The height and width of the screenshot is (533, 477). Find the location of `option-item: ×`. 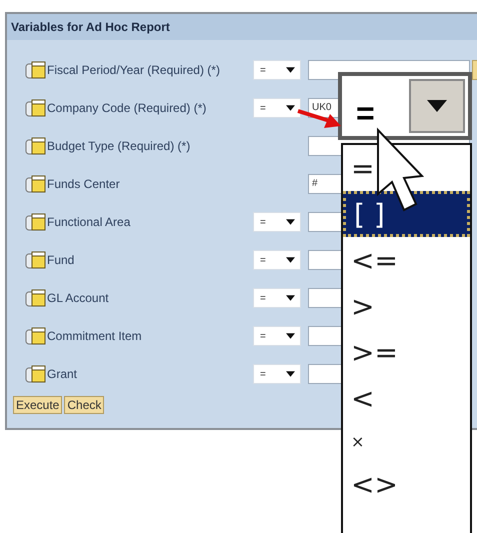

option-item: × is located at coordinates (406, 441).